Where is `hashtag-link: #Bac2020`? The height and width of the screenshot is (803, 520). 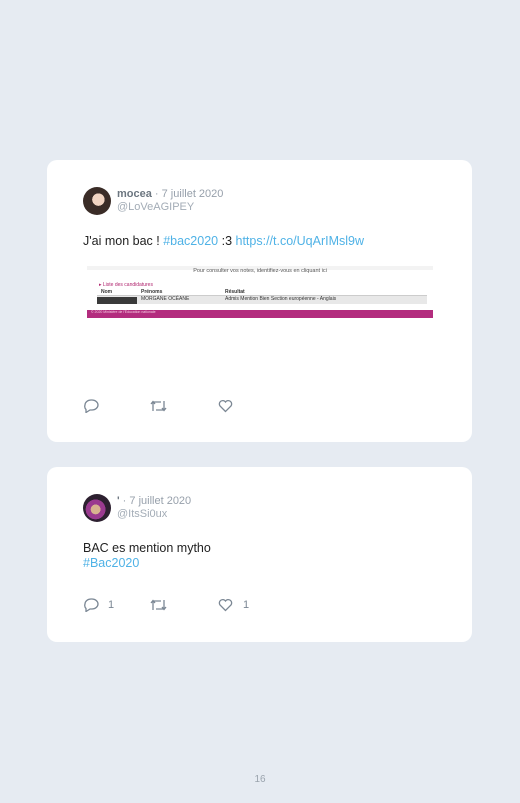 hashtag-link: #Bac2020 is located at coordinates (147, 563).